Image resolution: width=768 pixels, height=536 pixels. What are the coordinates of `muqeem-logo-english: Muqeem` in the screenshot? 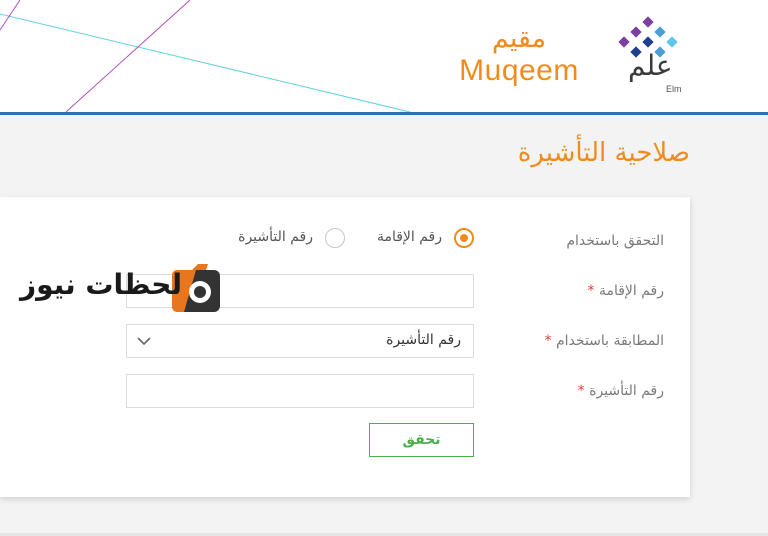 It's located at (519, 70).